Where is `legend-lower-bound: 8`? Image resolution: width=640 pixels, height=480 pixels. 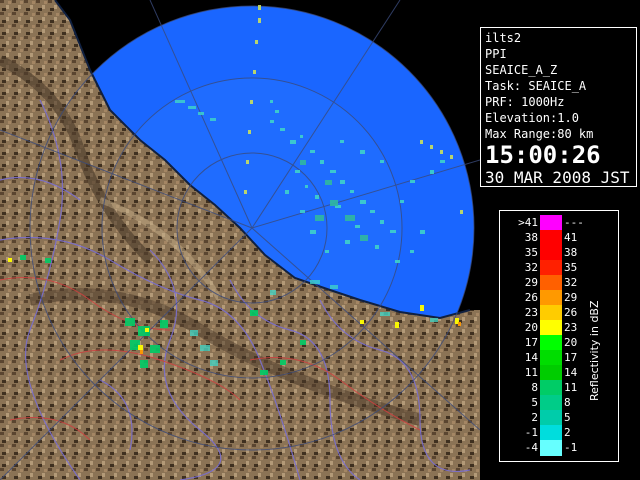
legend-lower-bound: 8 is located at coordinates (534, 387).